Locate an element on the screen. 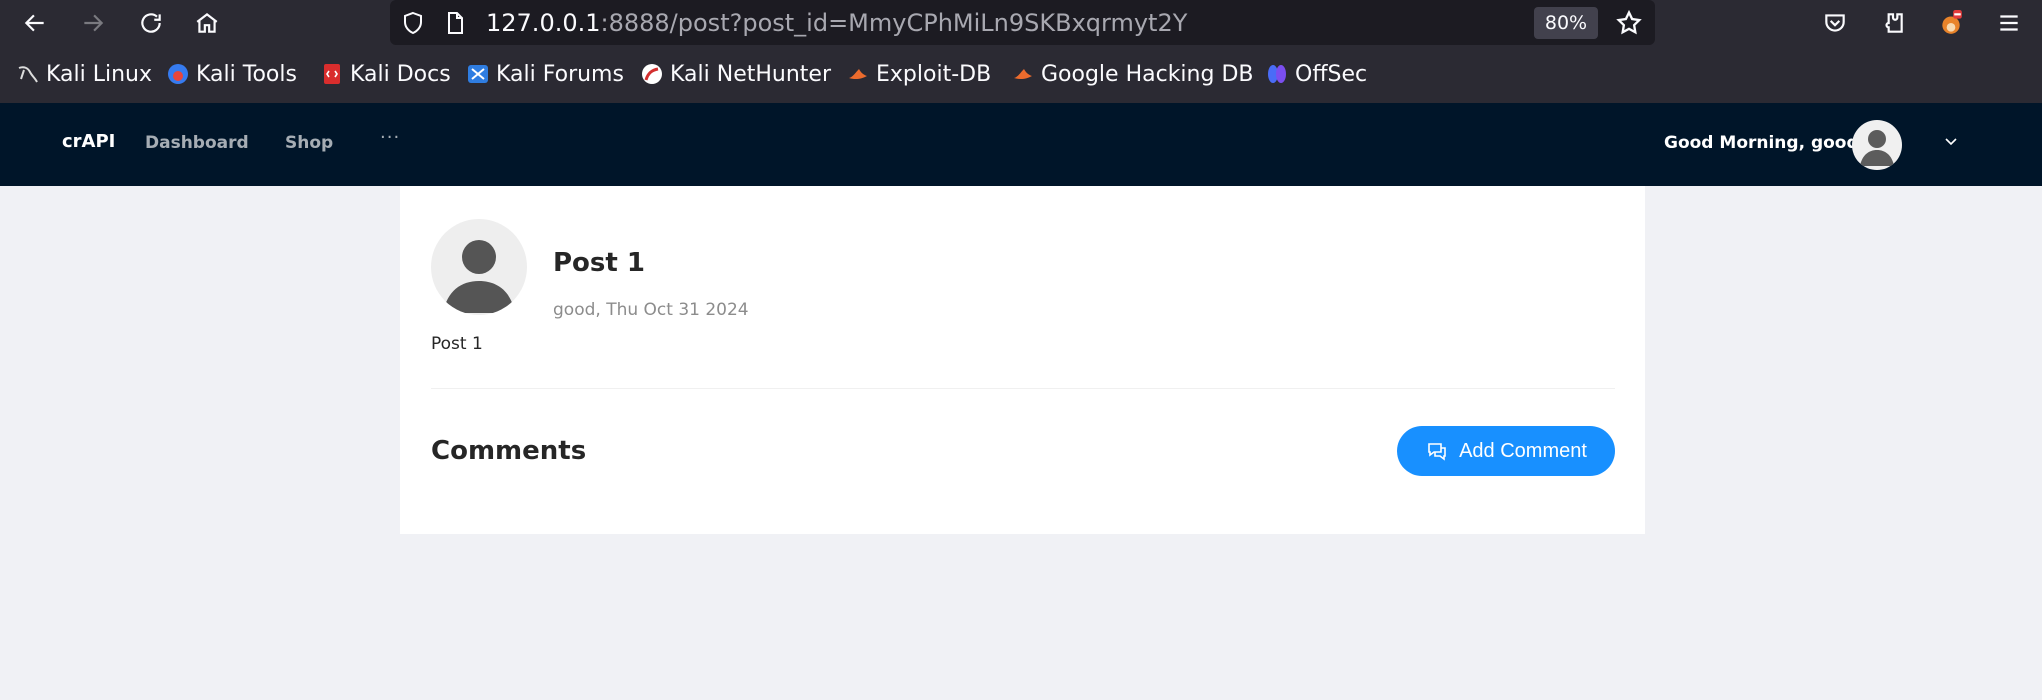 The height and width of the screenshot is (700, 2042). ghdb-icon is located at coordinates (1023, 74).